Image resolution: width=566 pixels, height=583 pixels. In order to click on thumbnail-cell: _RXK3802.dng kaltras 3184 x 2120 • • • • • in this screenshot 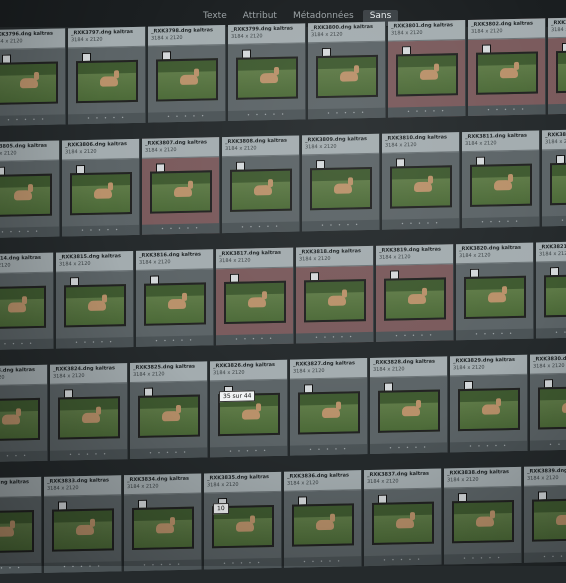, I will do `click(507, 67)`.